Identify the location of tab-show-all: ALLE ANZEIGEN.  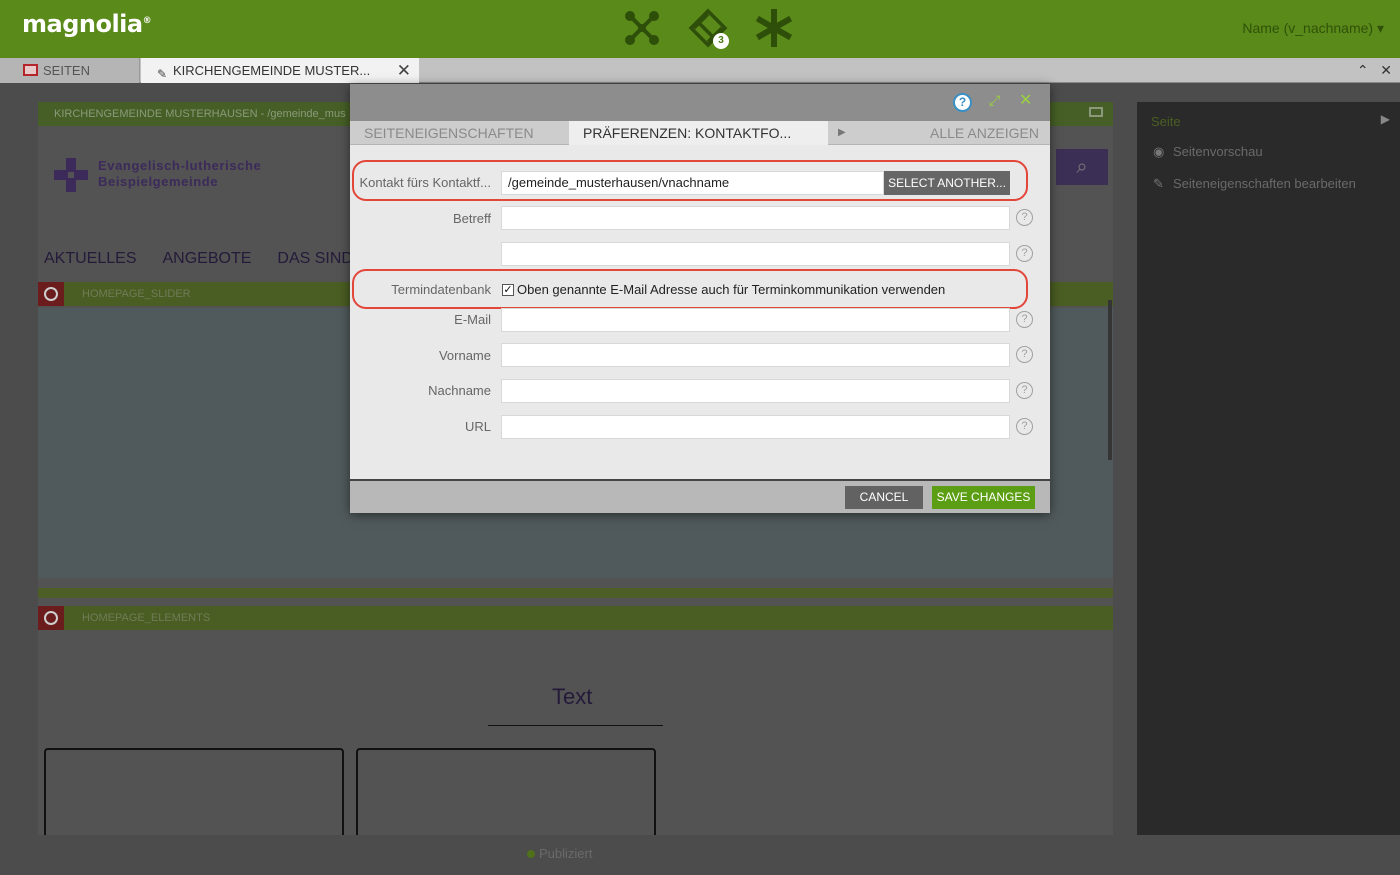
(984, 133).